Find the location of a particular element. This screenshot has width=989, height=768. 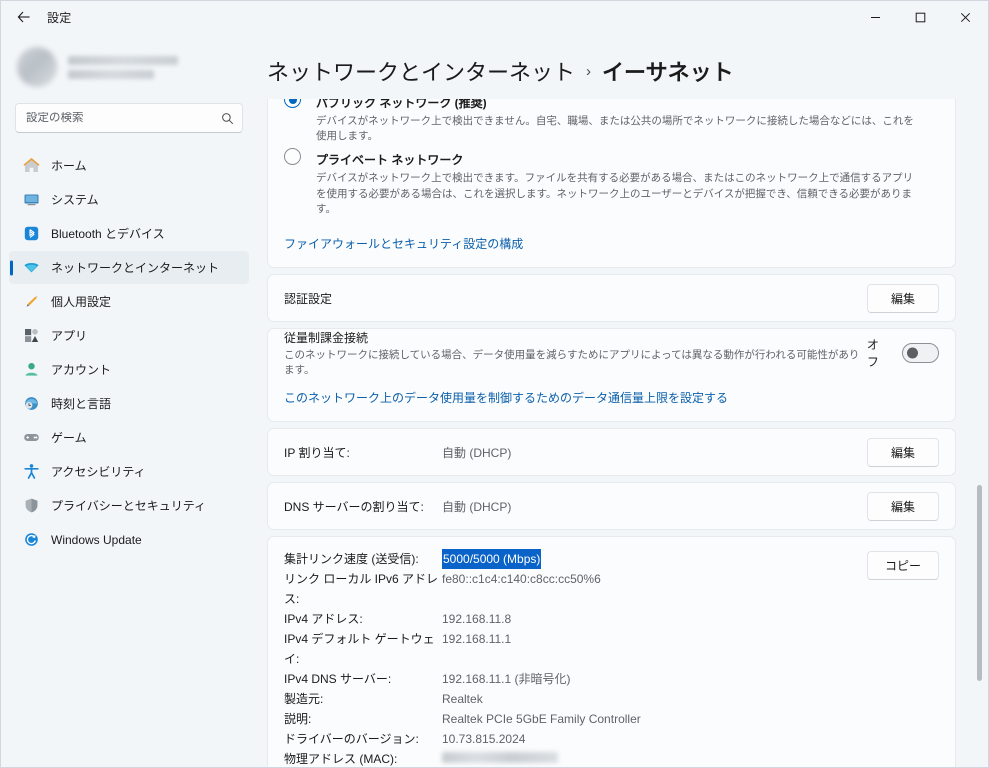

property-row: 説明: Realtek PCIe 5GbE Family Controller is located at coordinates (575, 719).